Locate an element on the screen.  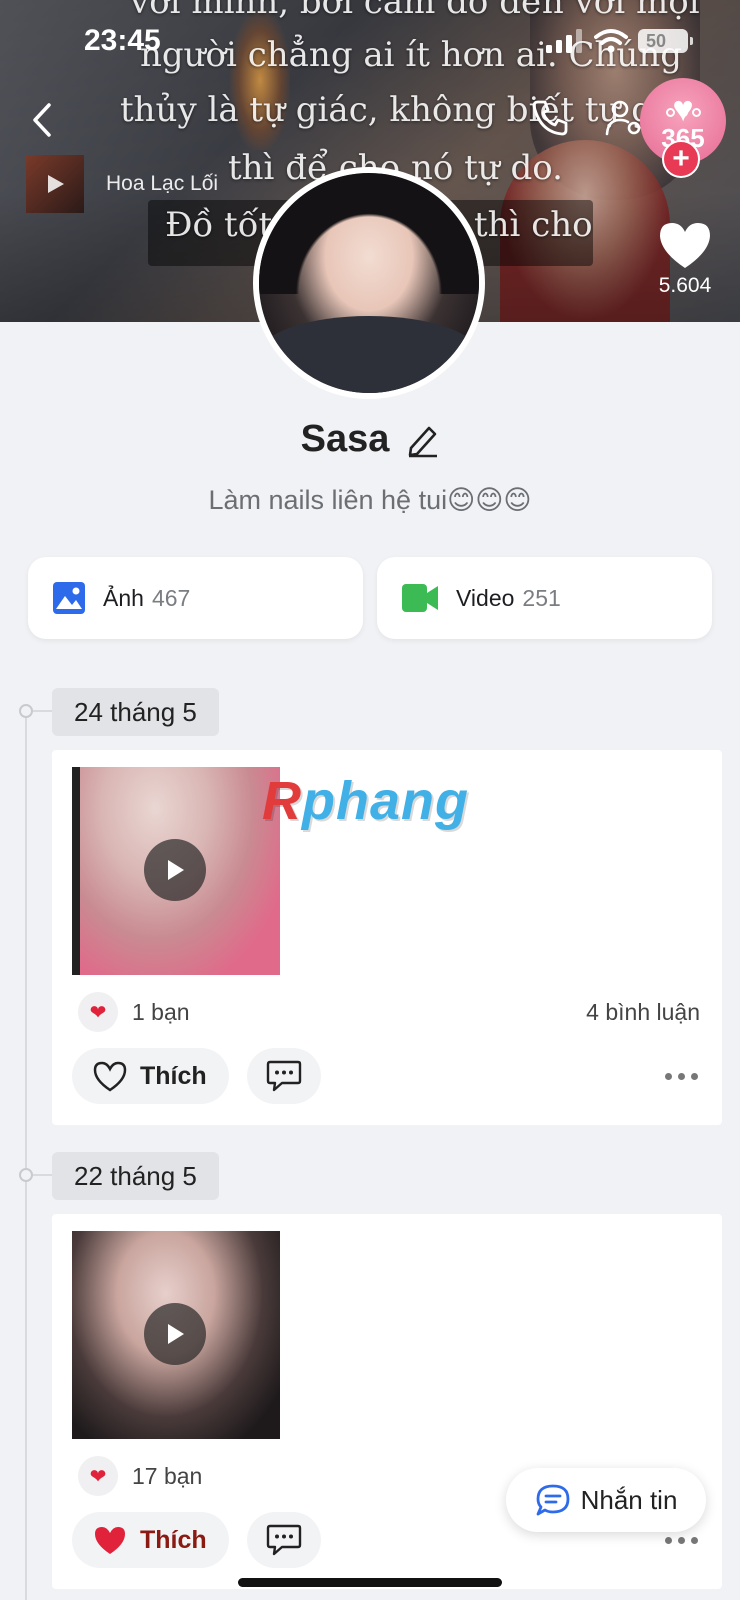
videos-button: Video 251 is located at coordinates (544, 598).